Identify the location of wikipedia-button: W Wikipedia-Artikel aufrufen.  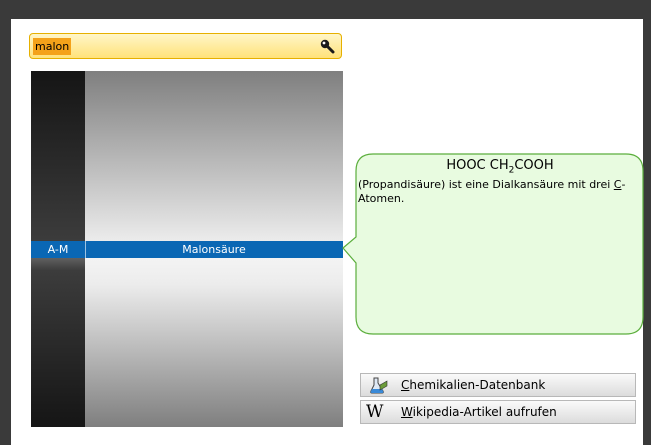
(498, 412).